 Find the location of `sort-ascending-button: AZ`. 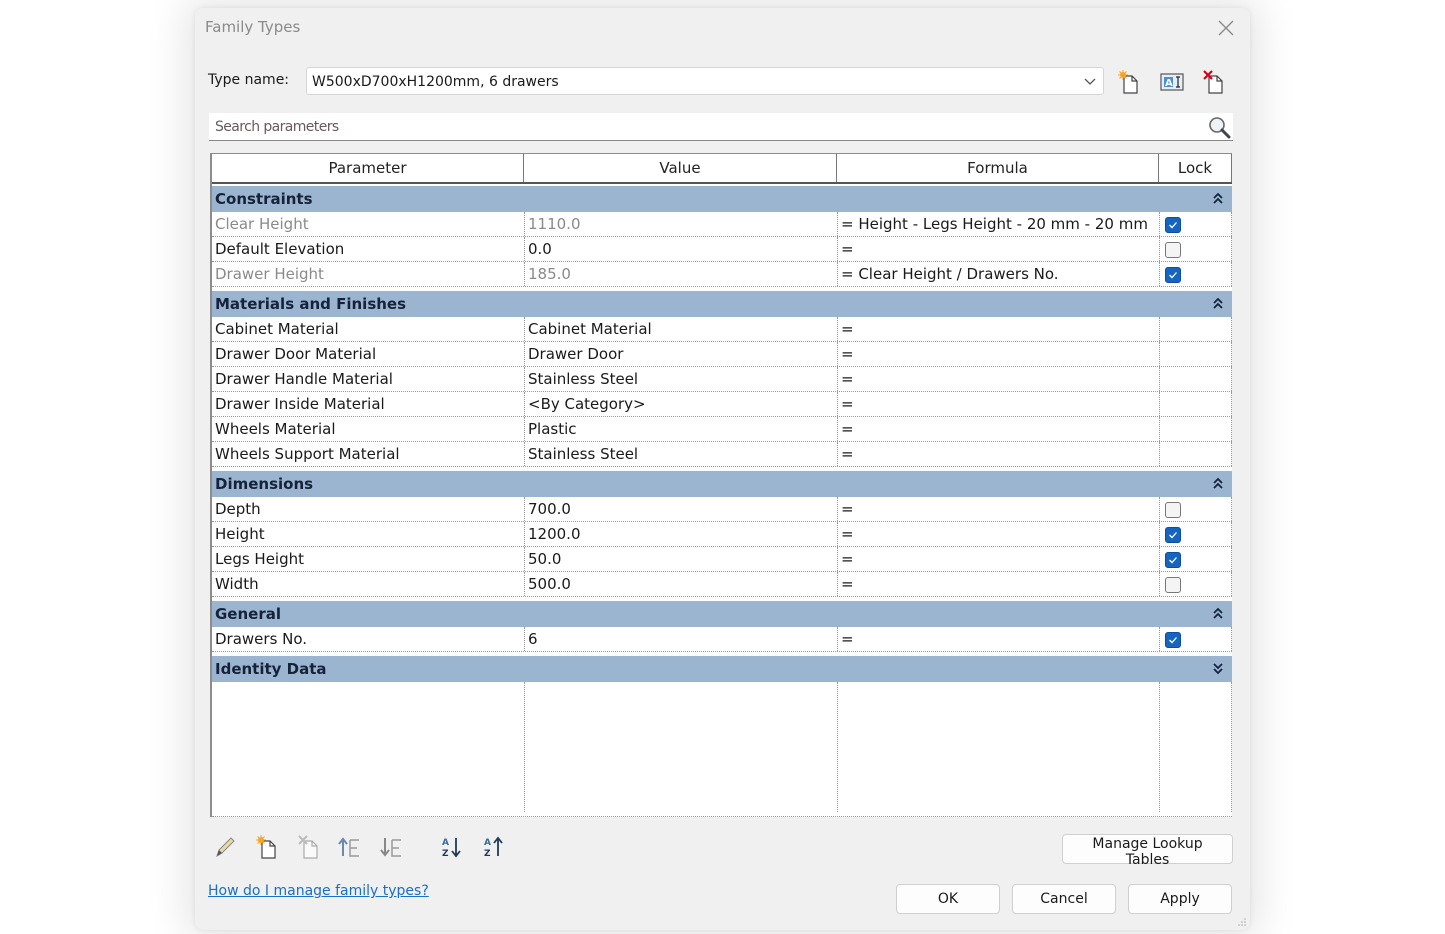

sort-ascending-button: AZ is located at coordinates (453, 847).